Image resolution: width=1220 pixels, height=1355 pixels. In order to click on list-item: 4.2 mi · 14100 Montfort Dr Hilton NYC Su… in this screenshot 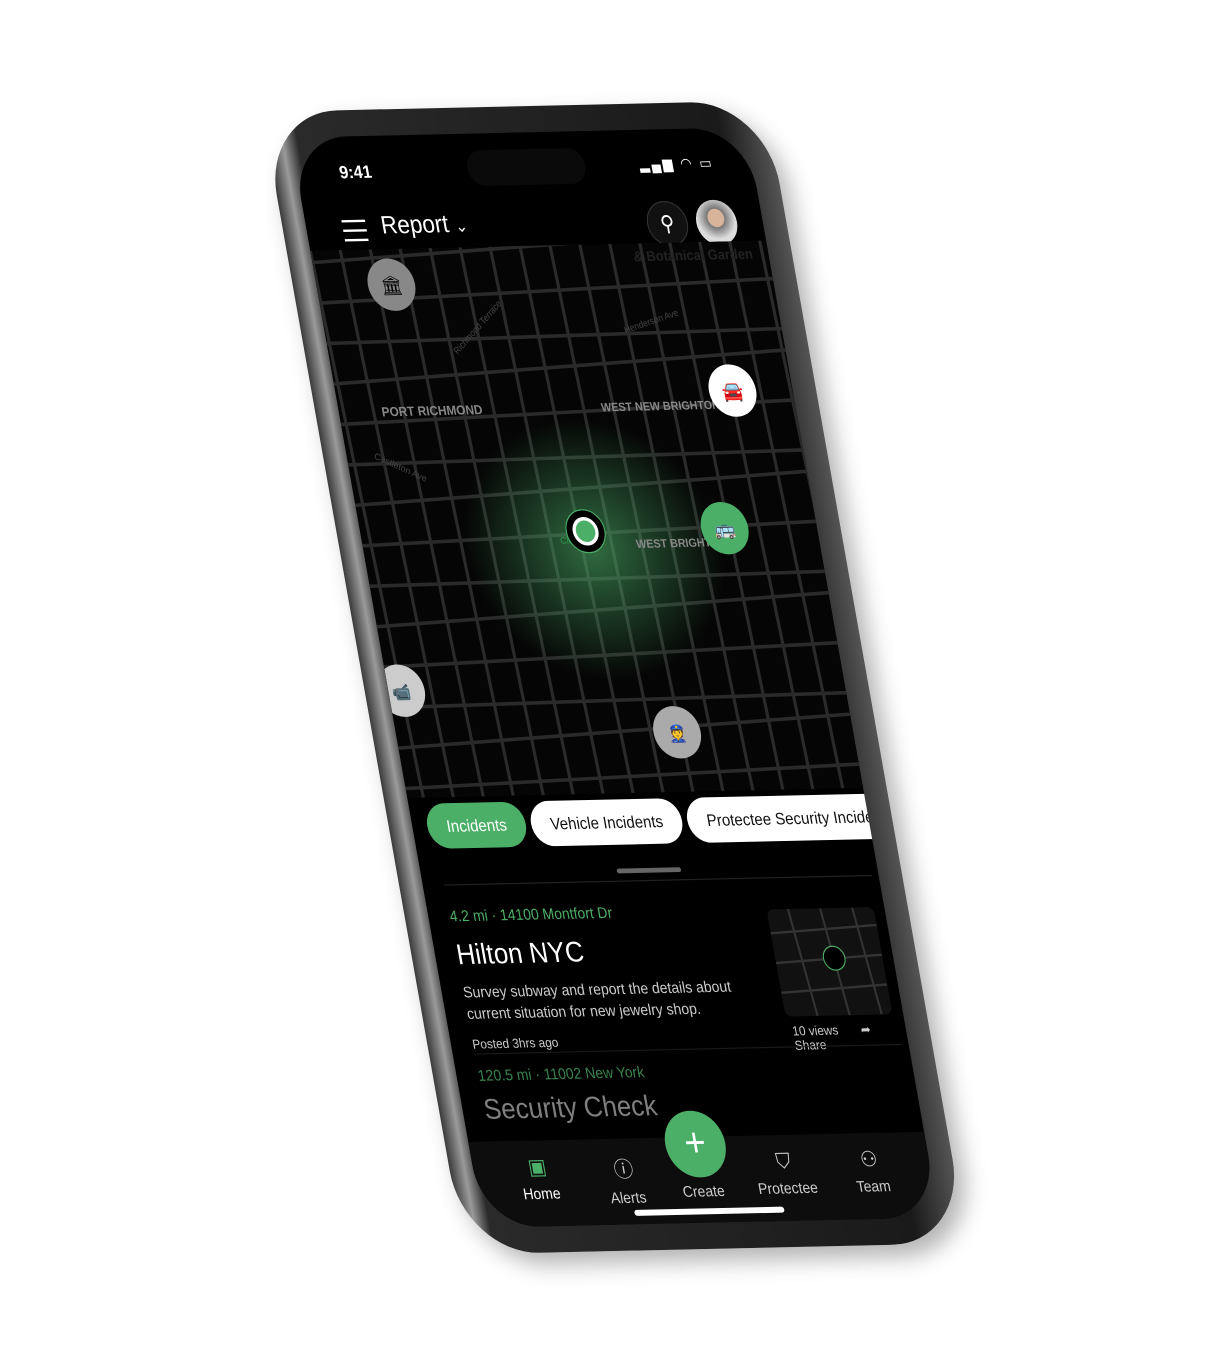, I will do `click(673, 963)`.